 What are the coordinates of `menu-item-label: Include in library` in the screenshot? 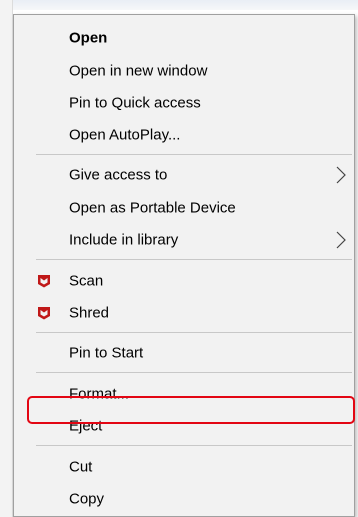 It's located at (124, 240).